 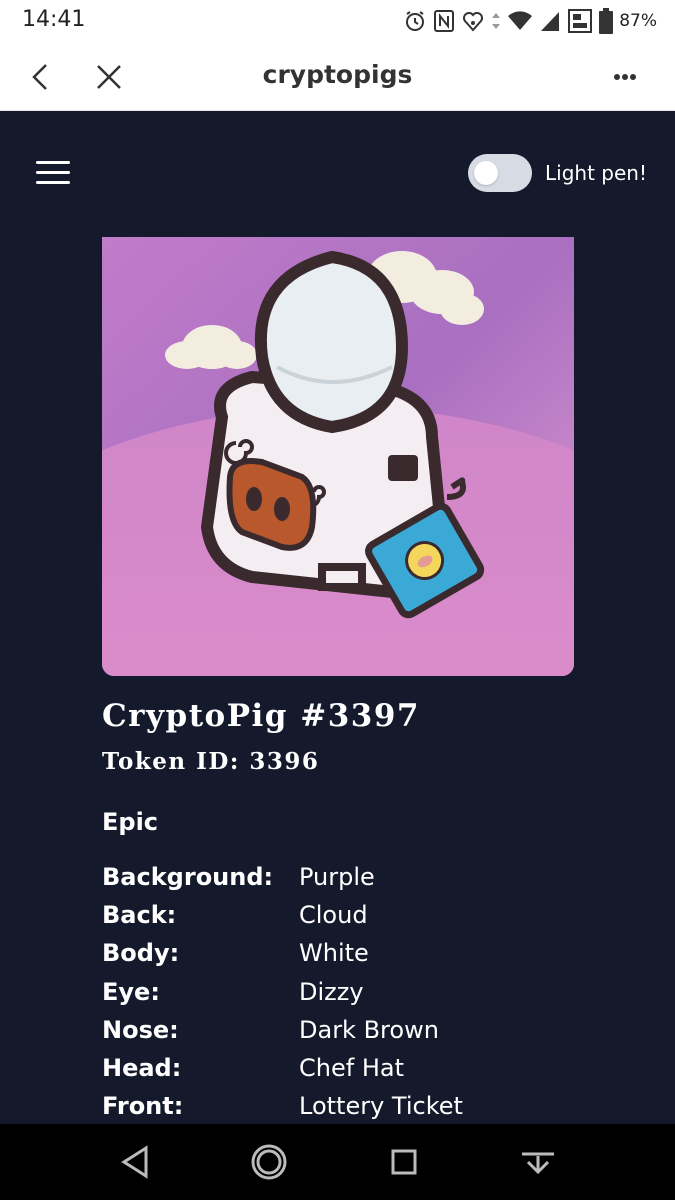 I want to click on back-triangle-icon, so click(x=134, y=1162).